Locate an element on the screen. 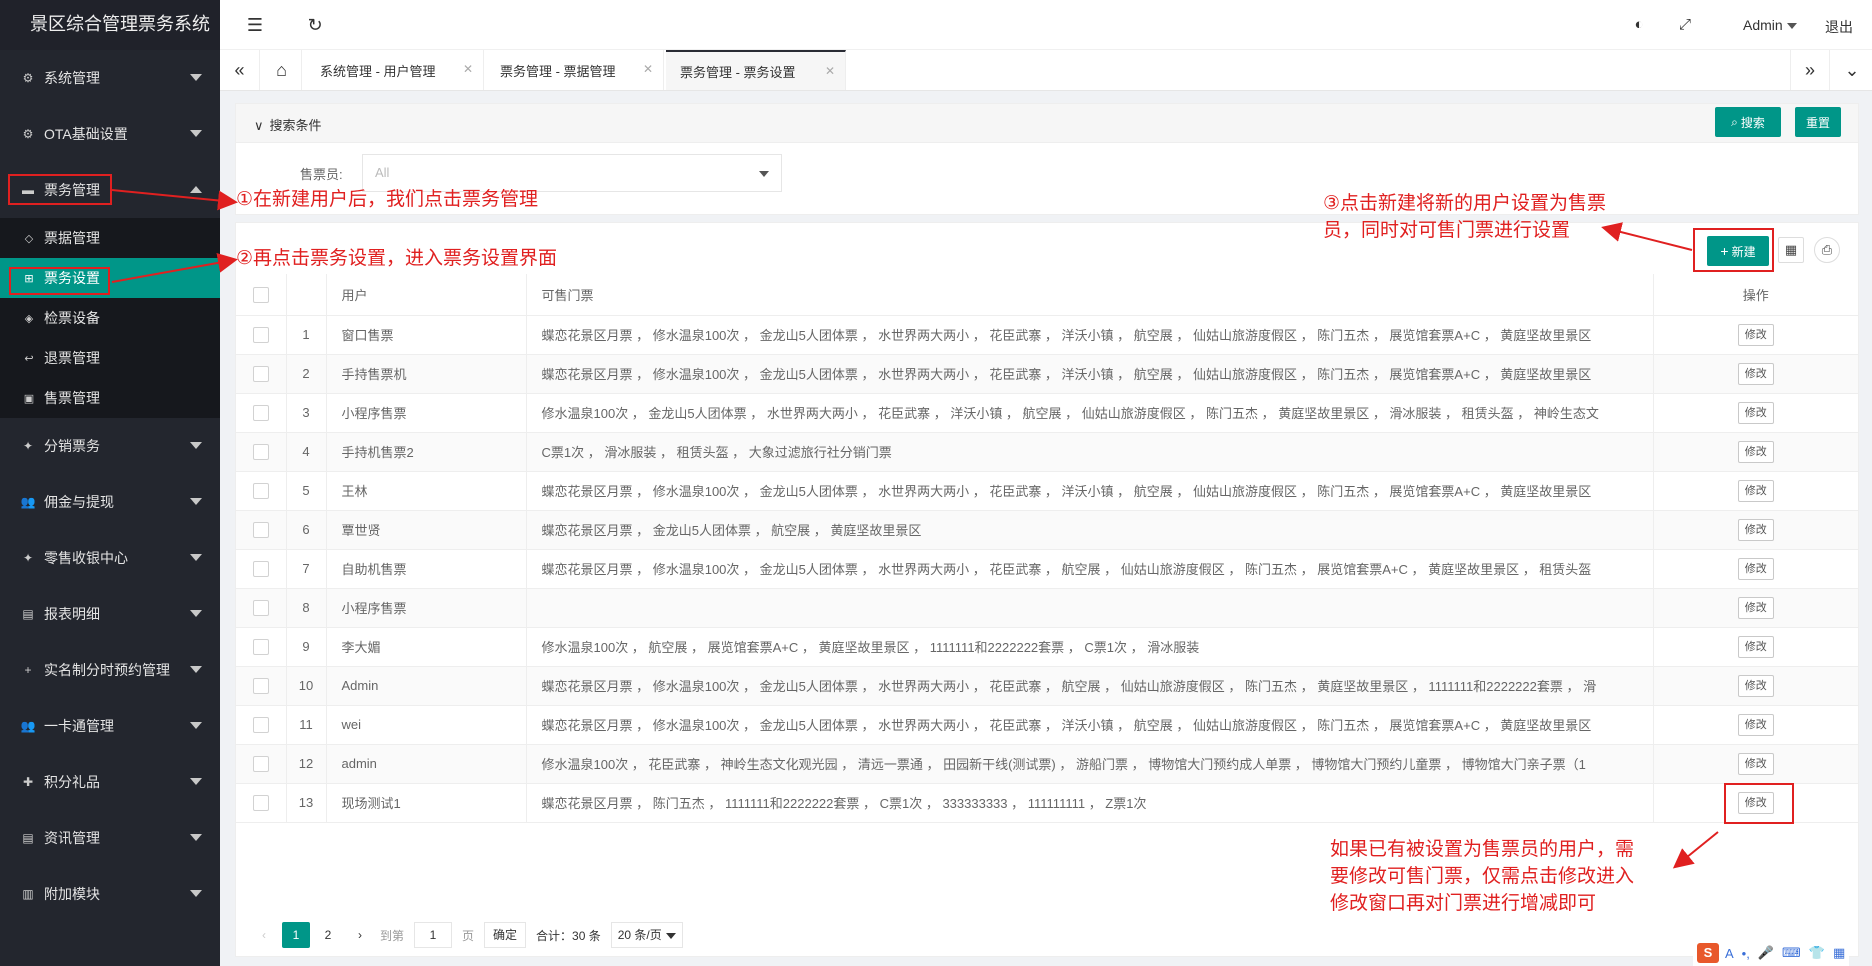  menu-label: 积分礼品 is located at coordinates (72, 782).